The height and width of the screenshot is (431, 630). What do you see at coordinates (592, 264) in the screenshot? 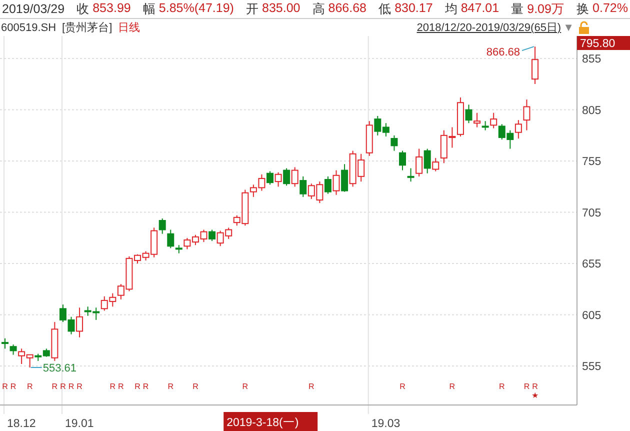
I see `axis-label: 655` at bounding box center [592, 264].